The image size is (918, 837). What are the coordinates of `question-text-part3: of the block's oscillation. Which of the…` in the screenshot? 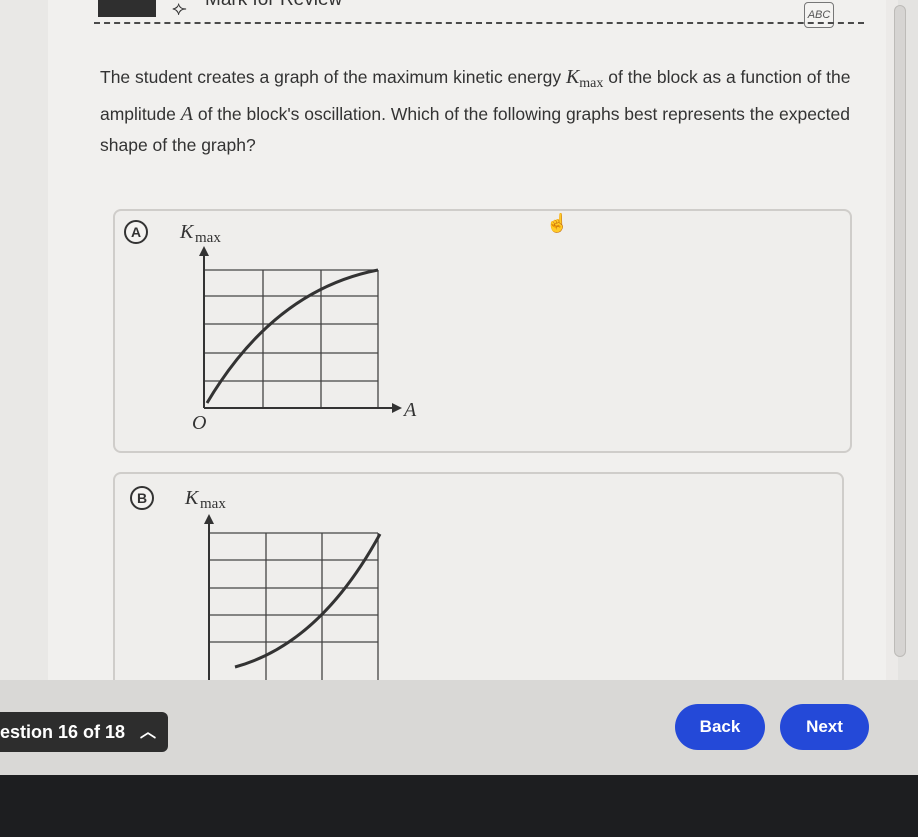 It's located at (475, 129).